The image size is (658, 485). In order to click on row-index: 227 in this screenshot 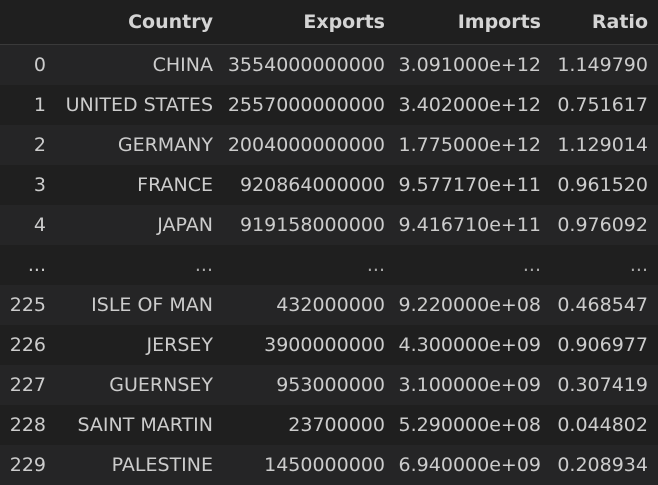, I will do `click(28, 385)`.